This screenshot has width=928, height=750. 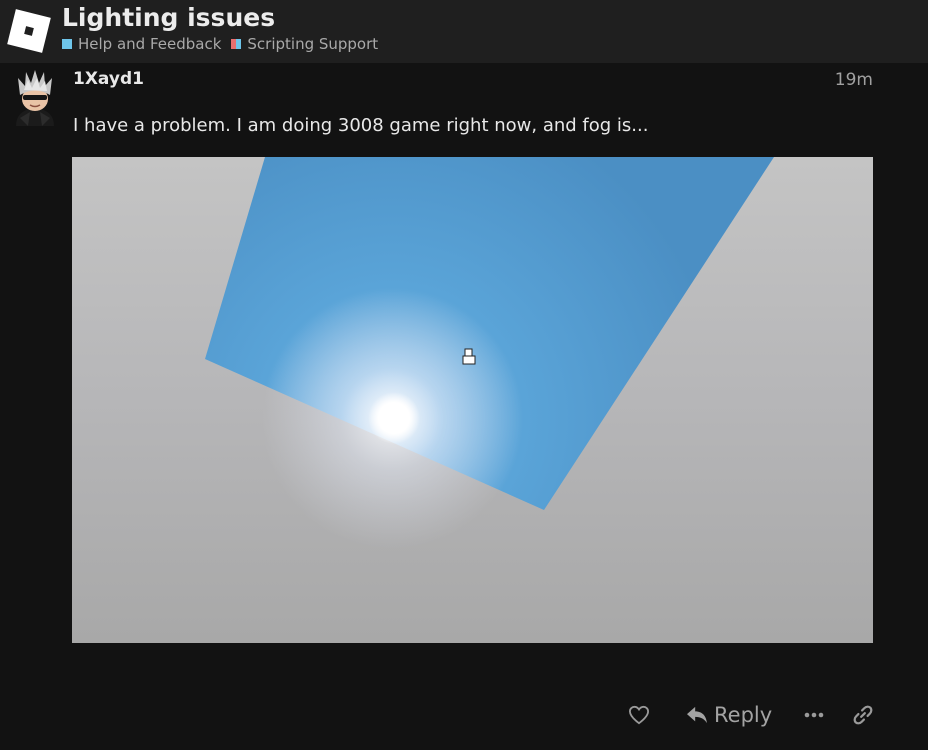 I want to click on category-scripting-support: Scripting Support, so click(x=304, y=44).